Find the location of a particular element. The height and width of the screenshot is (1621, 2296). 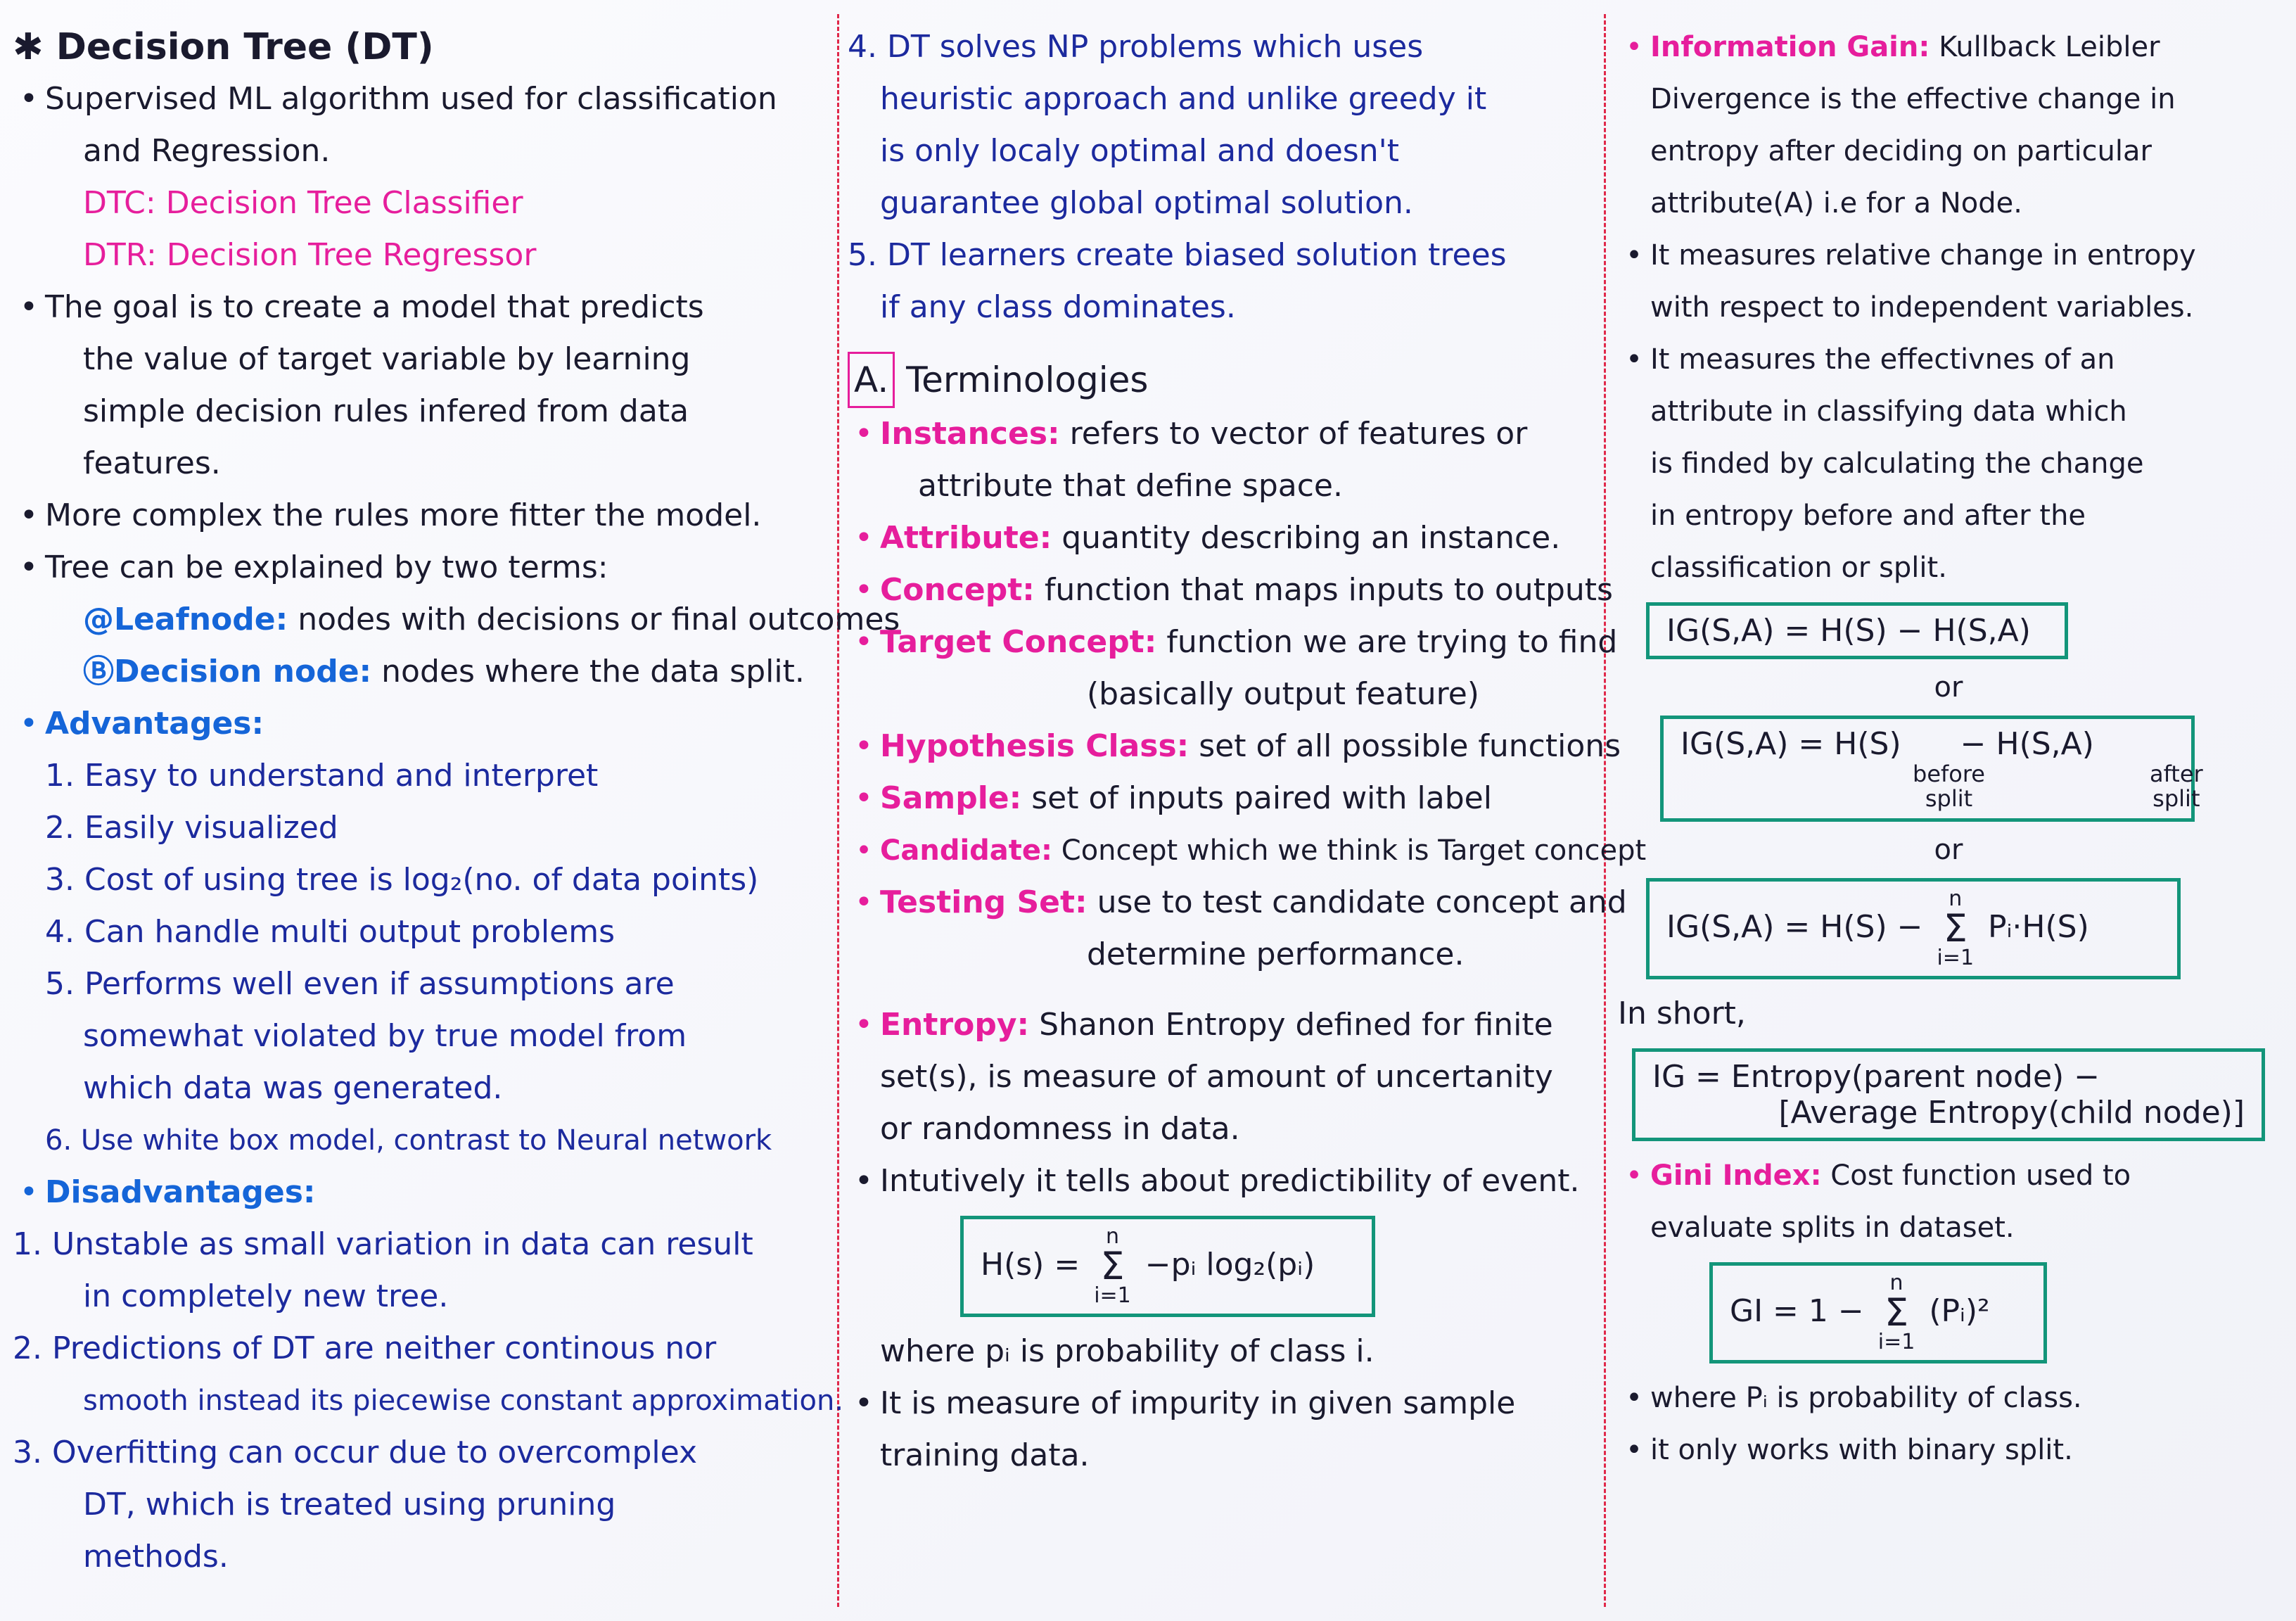

decision-node-term: ⒷDecision node: is located at coordinates (228, 672).